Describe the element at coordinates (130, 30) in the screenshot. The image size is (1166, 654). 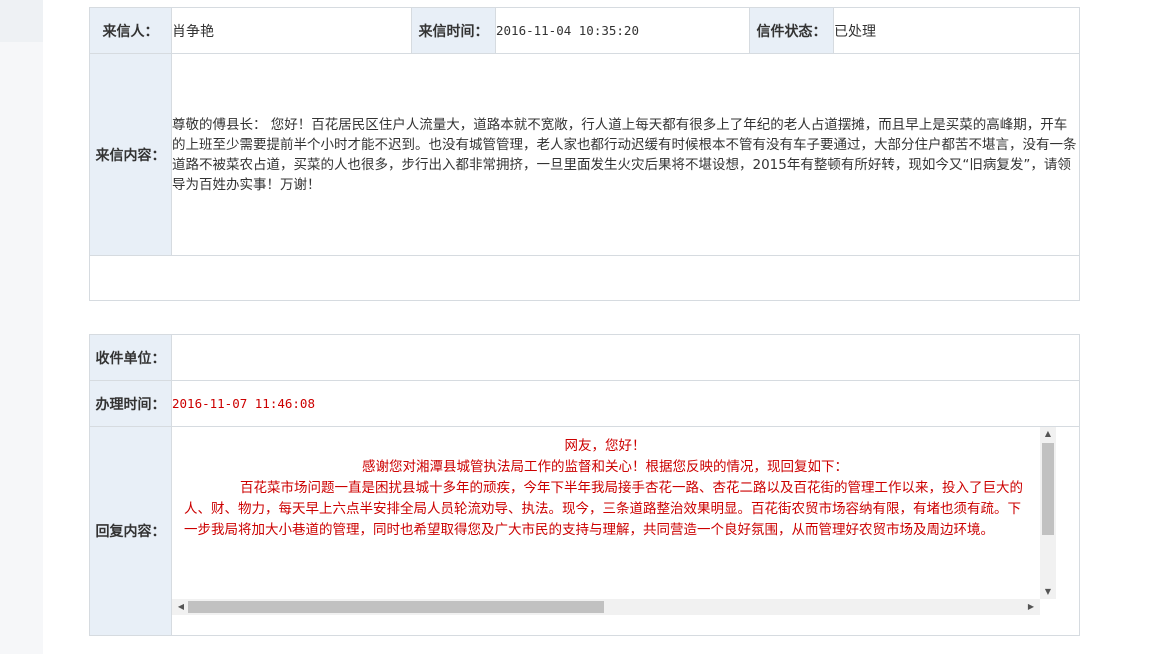
I see `sender-label: 来信人：` at that location.